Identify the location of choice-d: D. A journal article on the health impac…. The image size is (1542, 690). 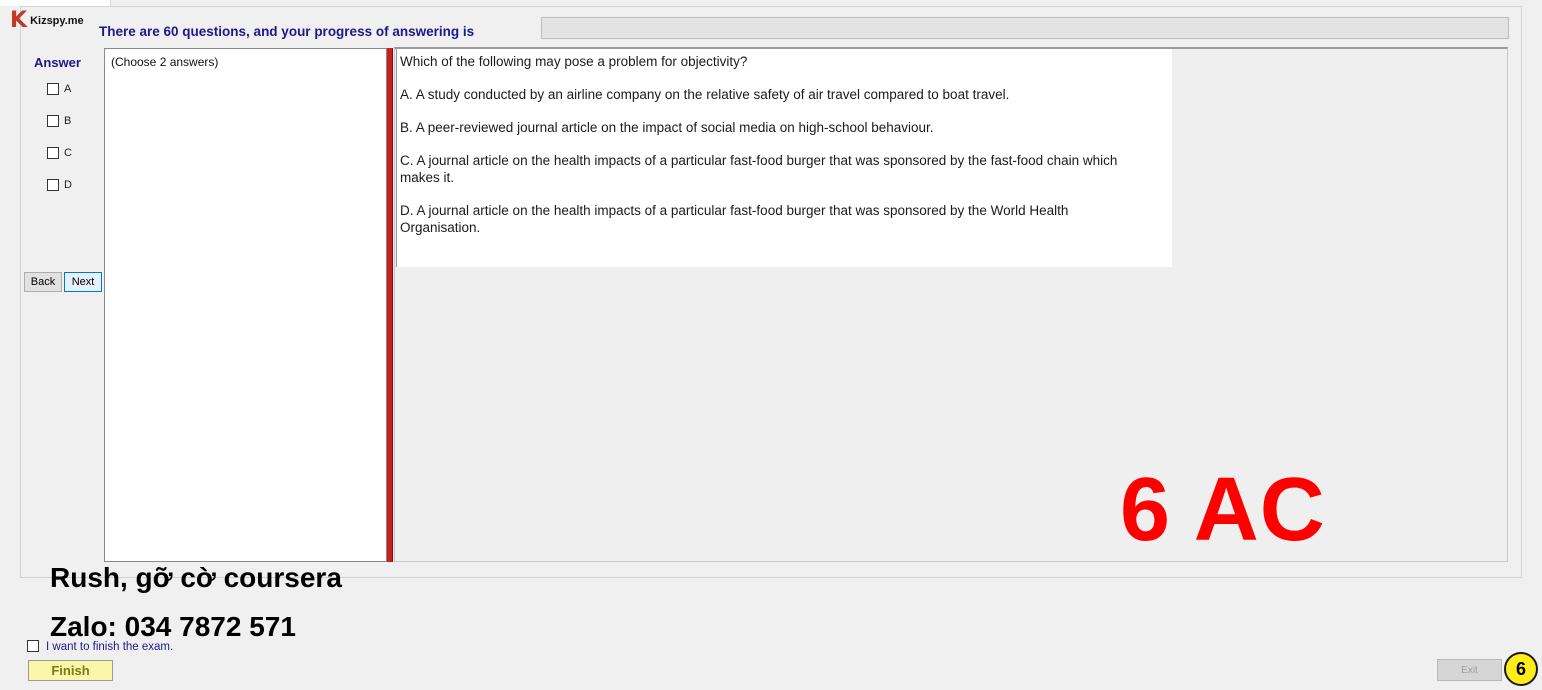
(734, 219).